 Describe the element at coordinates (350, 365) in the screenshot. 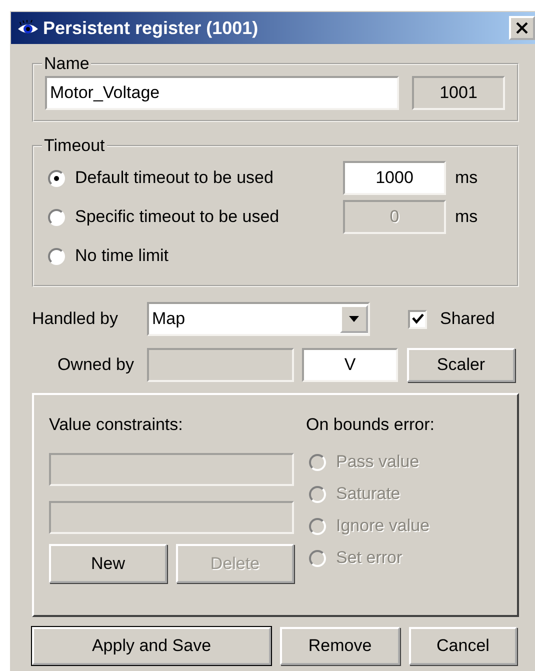

I see `unit-field: V` at that location.